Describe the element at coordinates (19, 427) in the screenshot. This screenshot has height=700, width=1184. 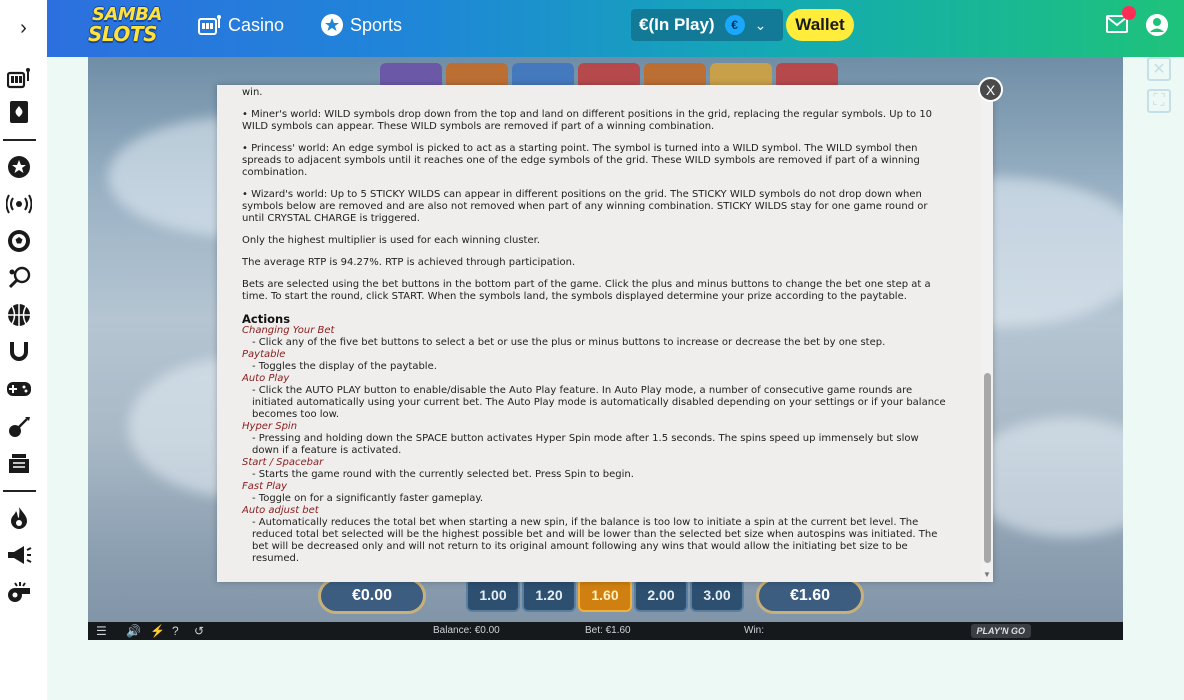
I see `darts-icon` at that location.